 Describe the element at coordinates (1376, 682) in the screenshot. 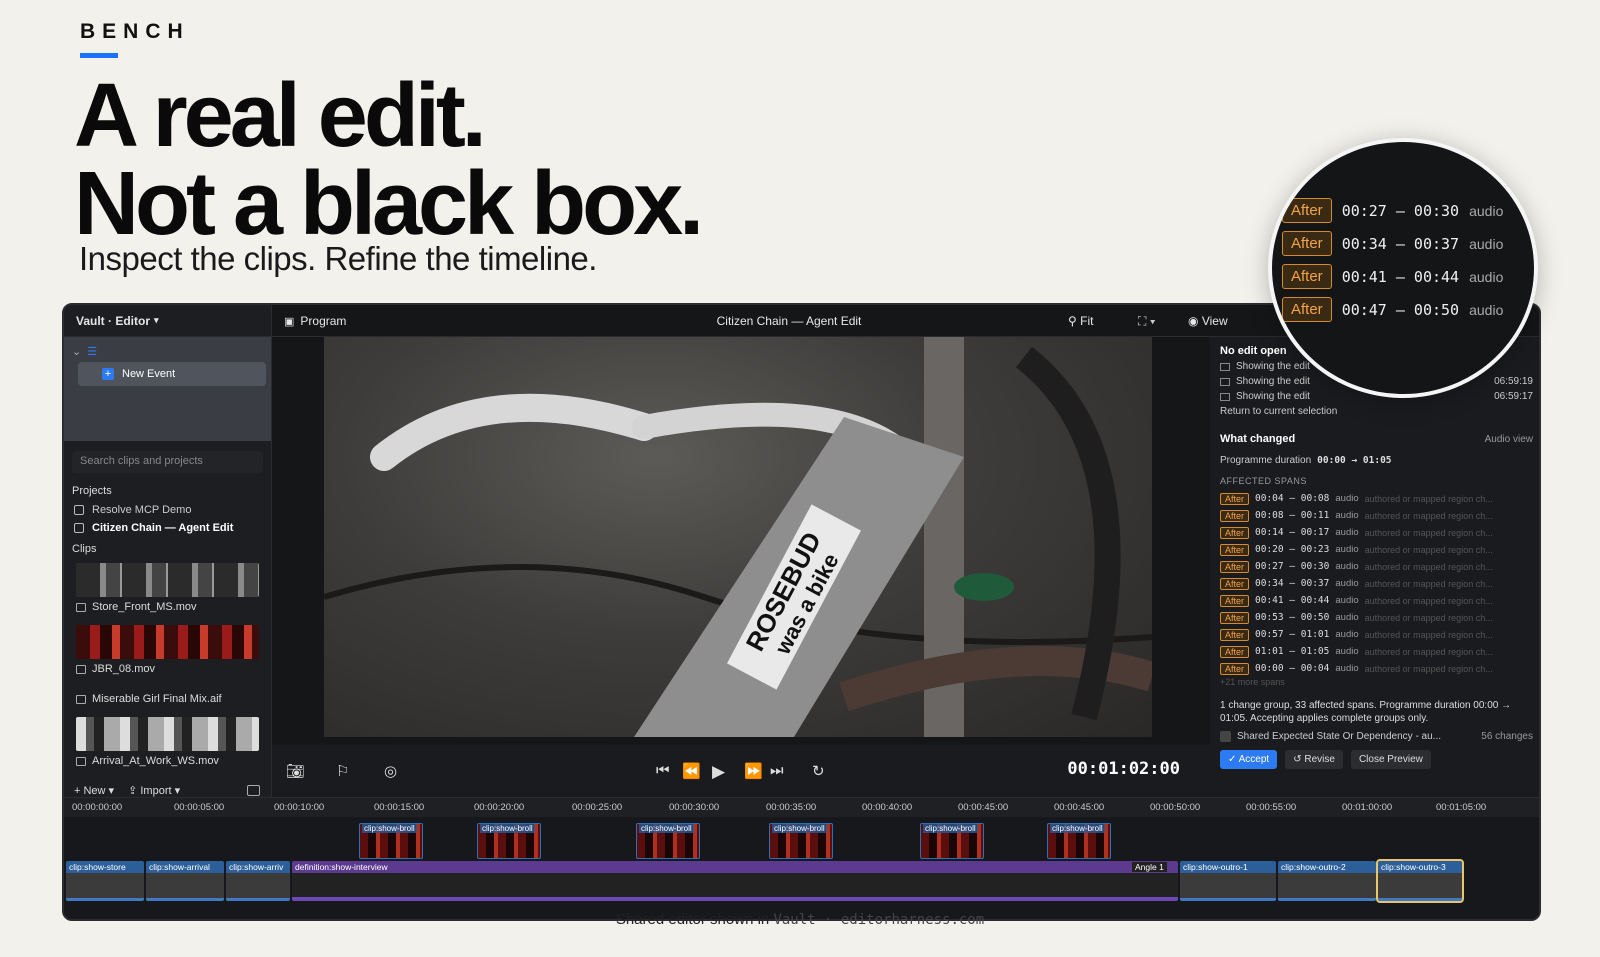

I see `more-spans: +21 more spans` at that location.